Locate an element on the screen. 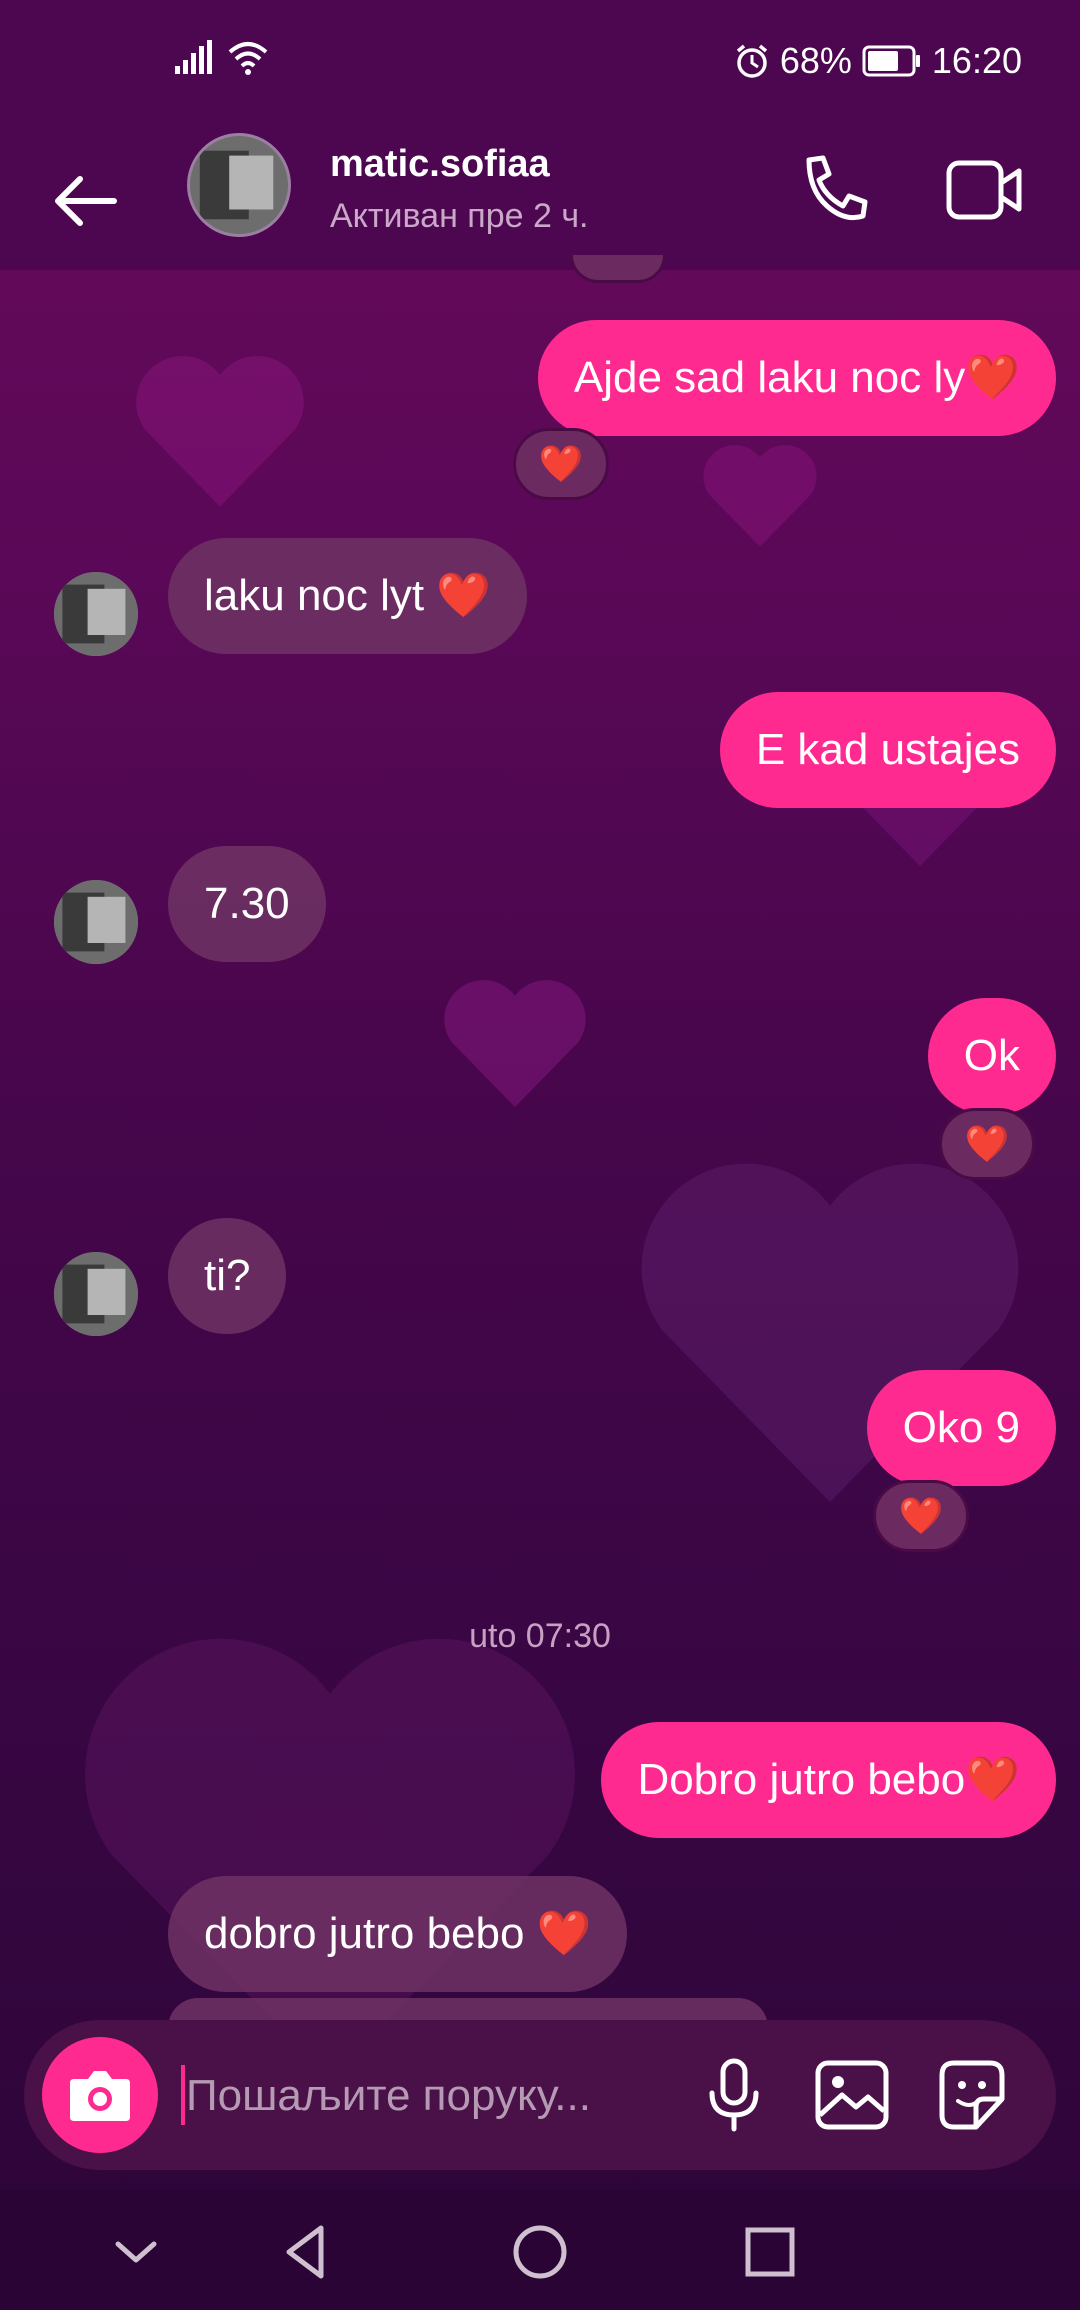 This screenshot has width=1080, height=2310. wifi-icon is located at coordinates (248, 58).